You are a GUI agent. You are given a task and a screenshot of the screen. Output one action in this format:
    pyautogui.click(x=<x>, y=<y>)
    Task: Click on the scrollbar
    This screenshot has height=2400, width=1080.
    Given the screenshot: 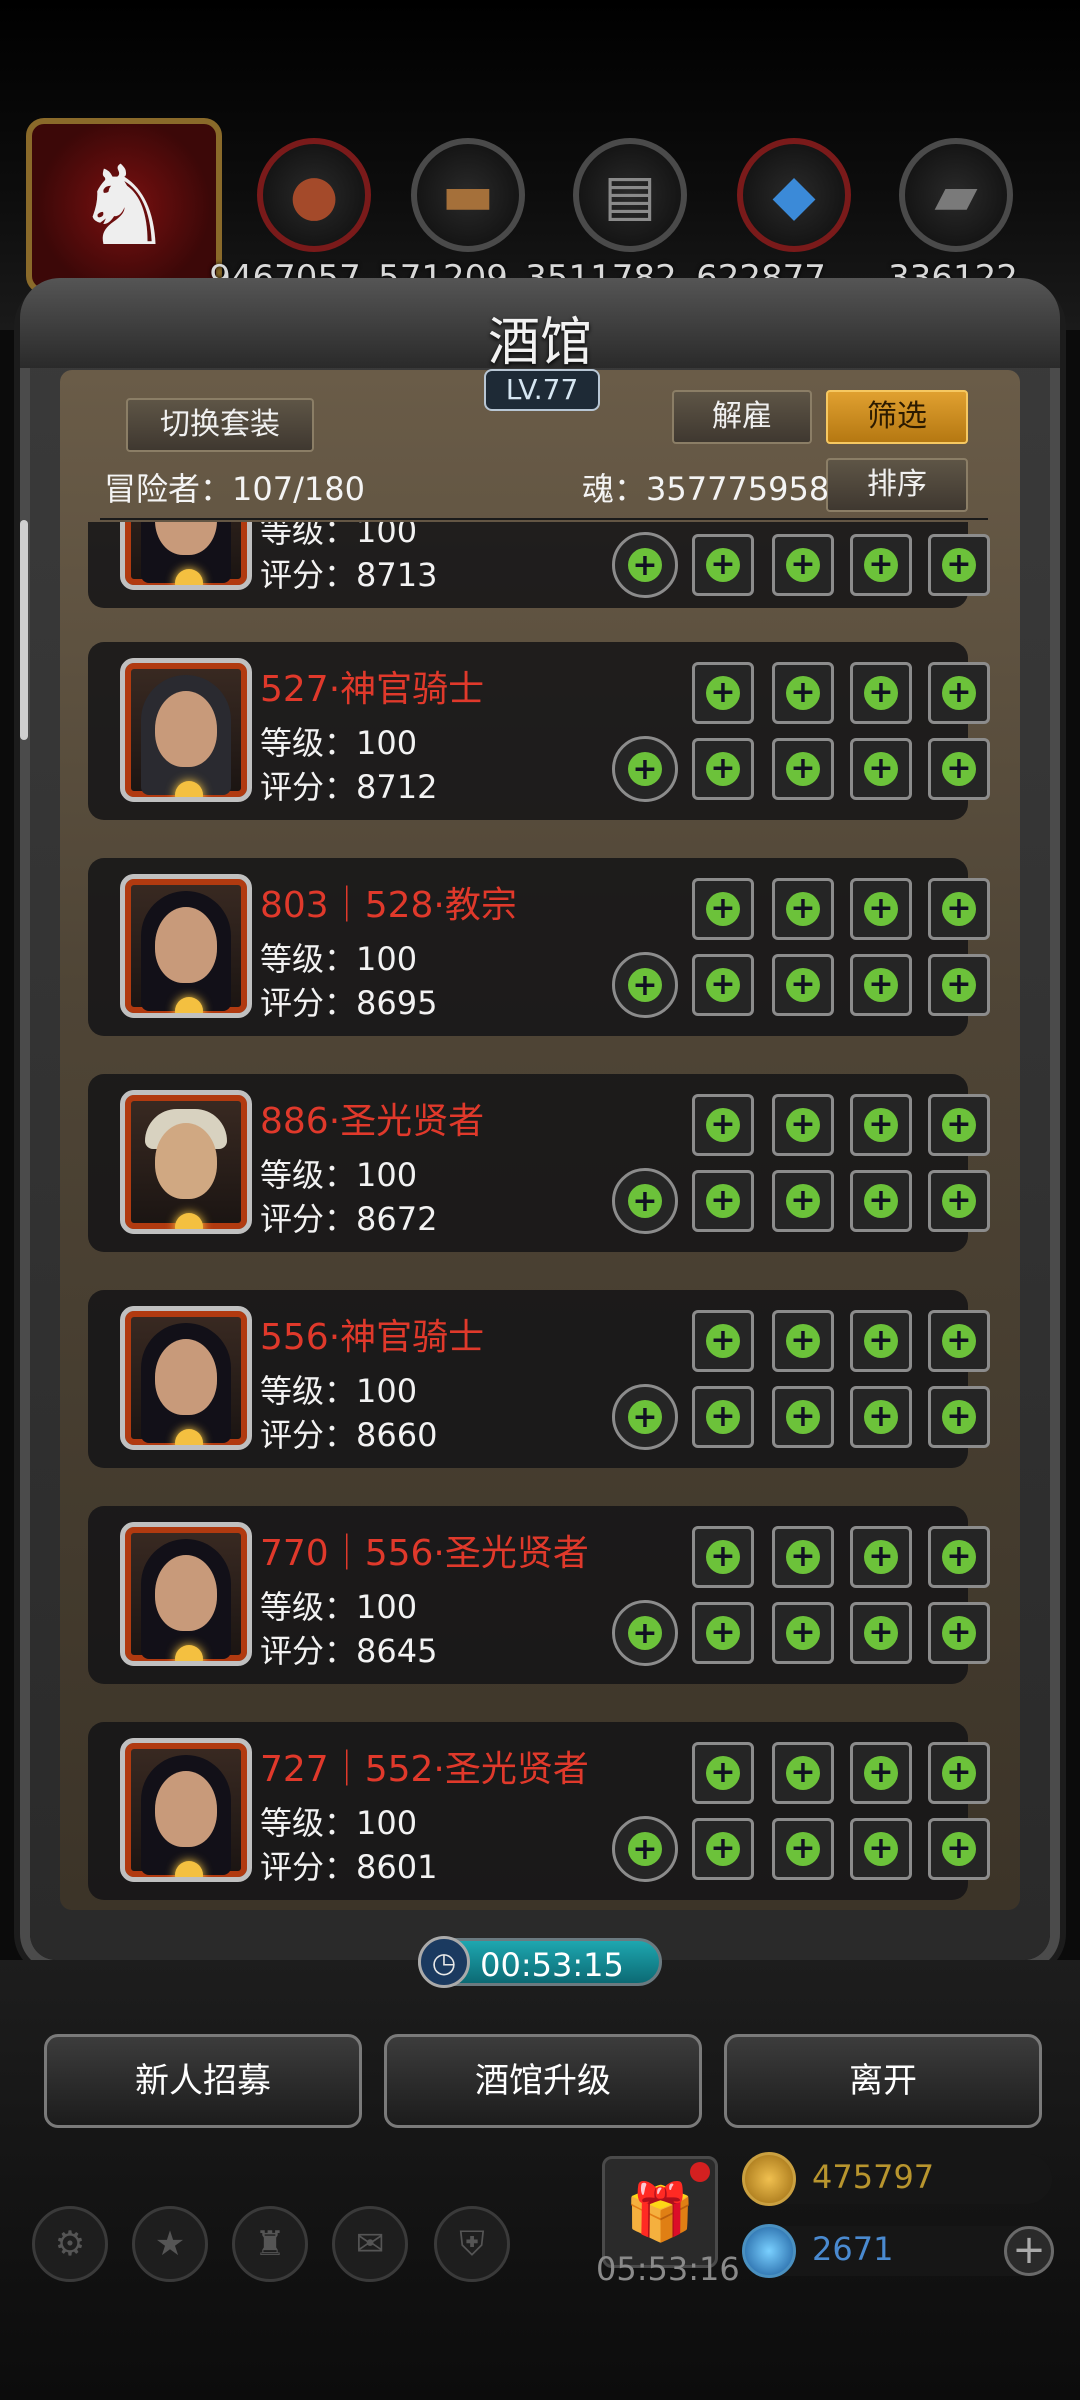 What is the action you would take?
    pyautogui.click(x=24, y=630)
    